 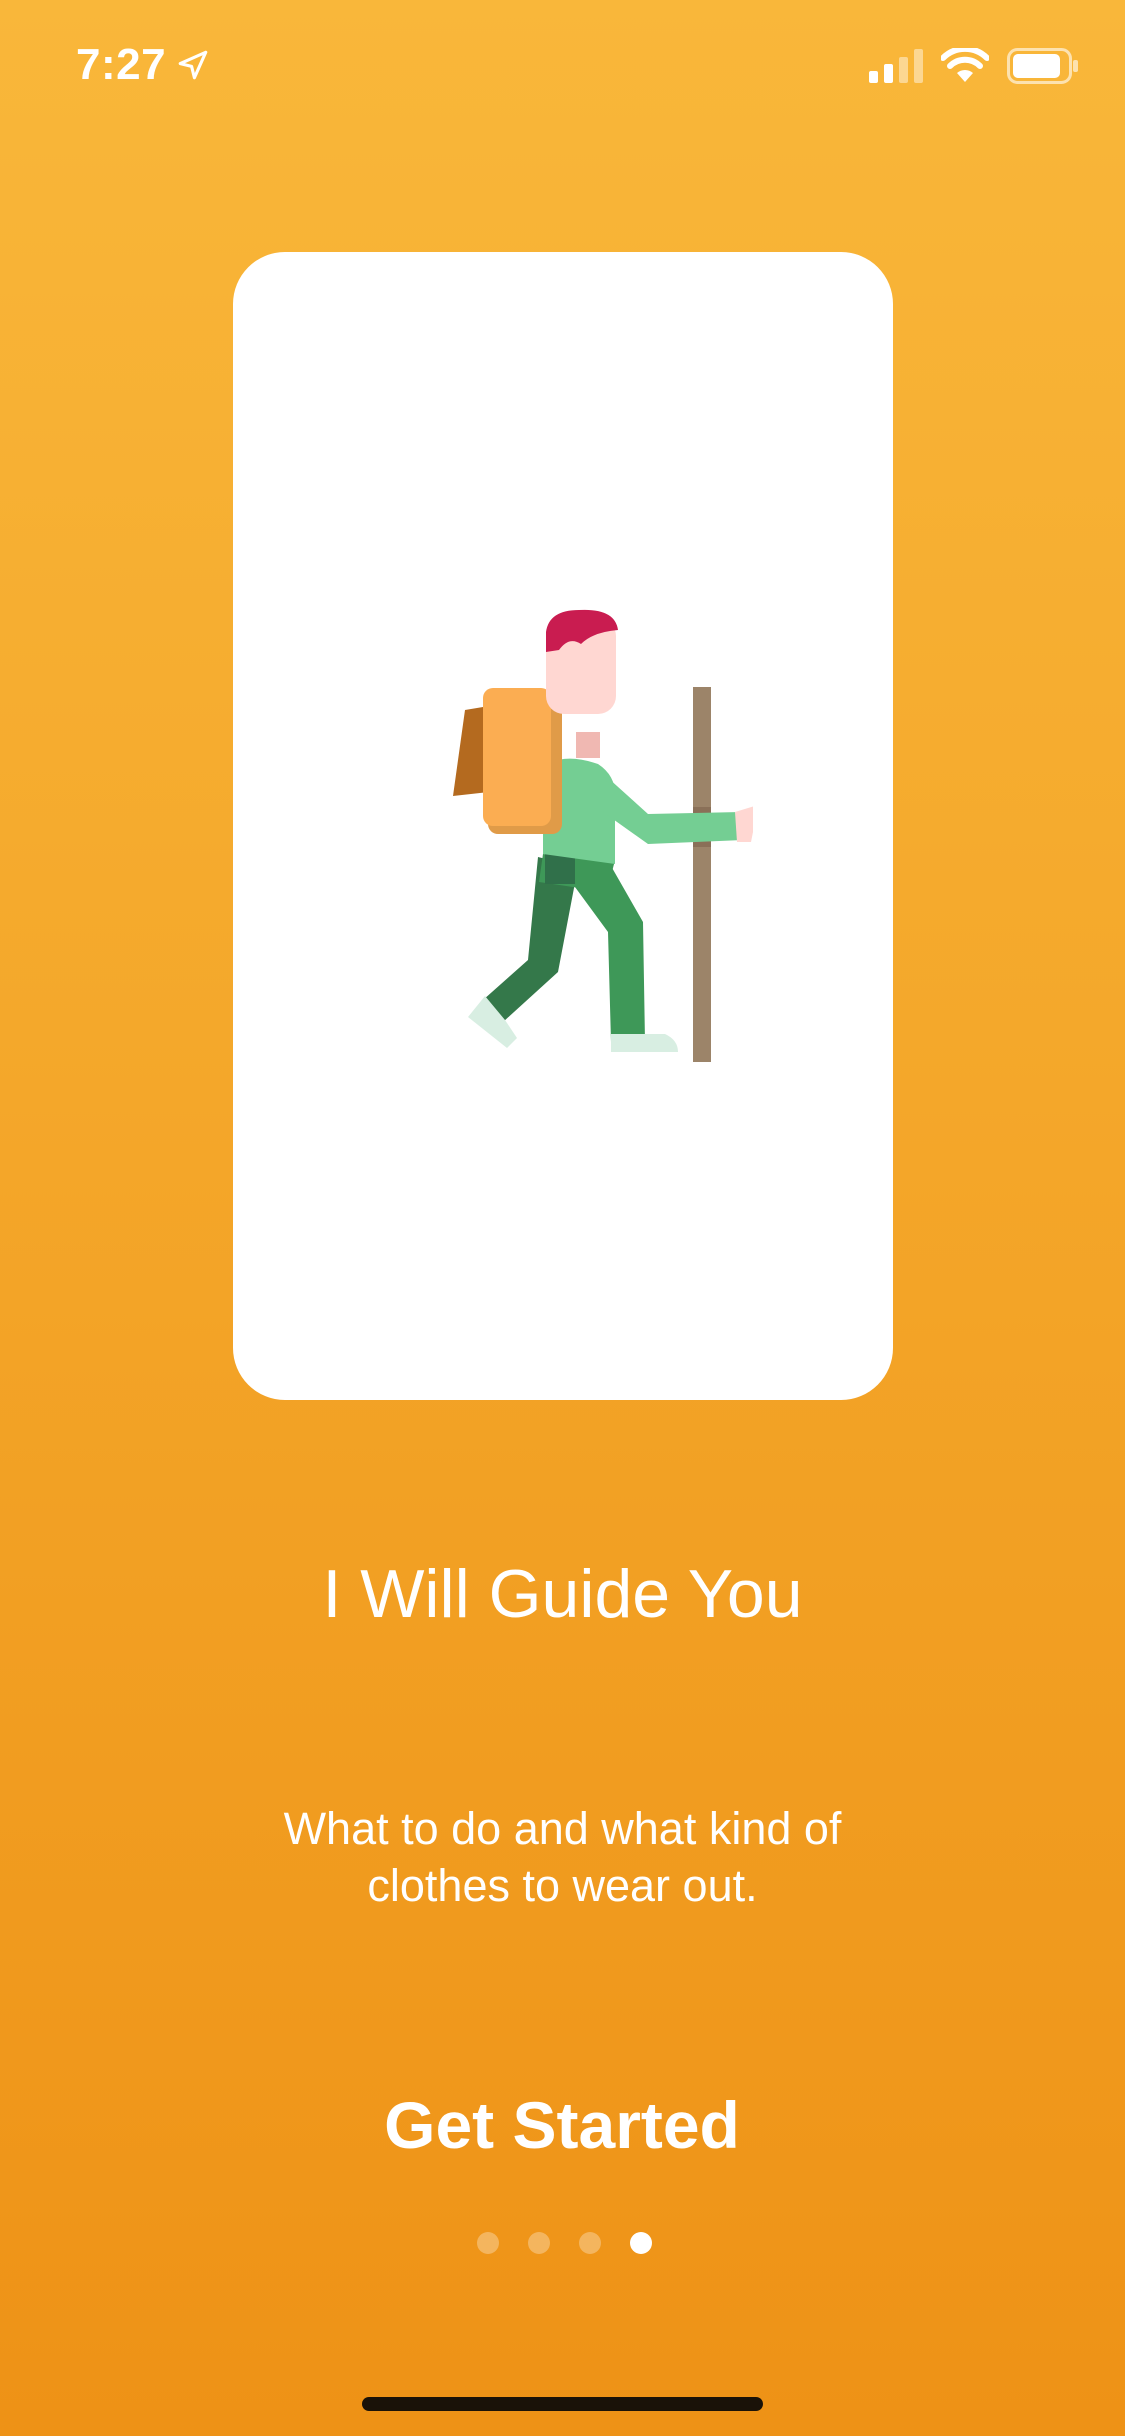 I want to click on hiker-illustration, so click(x=603, y=835).